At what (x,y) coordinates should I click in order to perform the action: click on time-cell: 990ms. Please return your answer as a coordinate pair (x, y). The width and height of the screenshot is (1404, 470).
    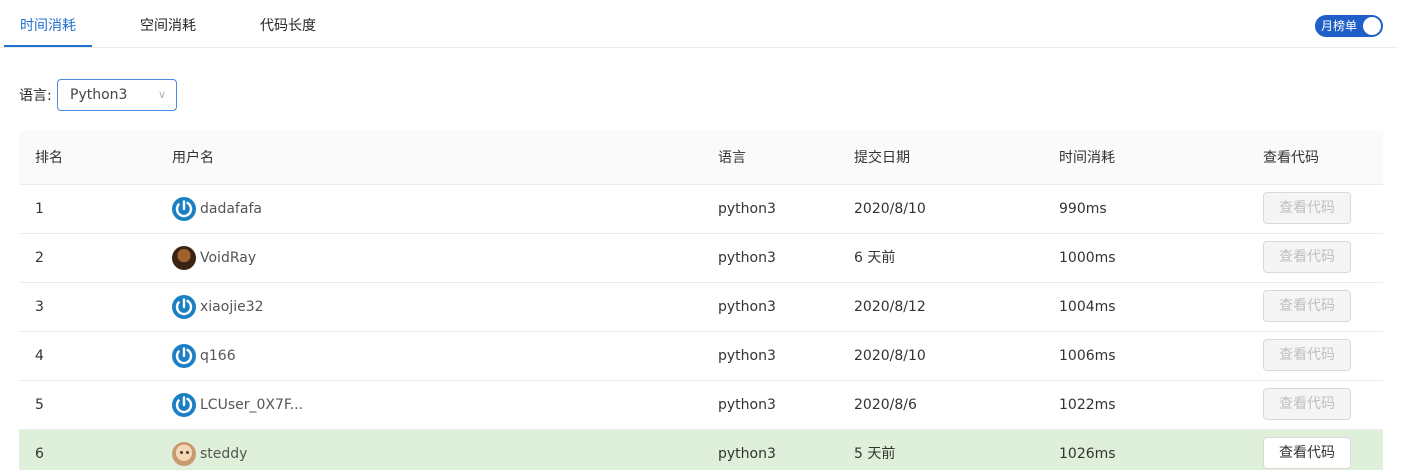
    Looking at the image, I should click on (1083, 209).